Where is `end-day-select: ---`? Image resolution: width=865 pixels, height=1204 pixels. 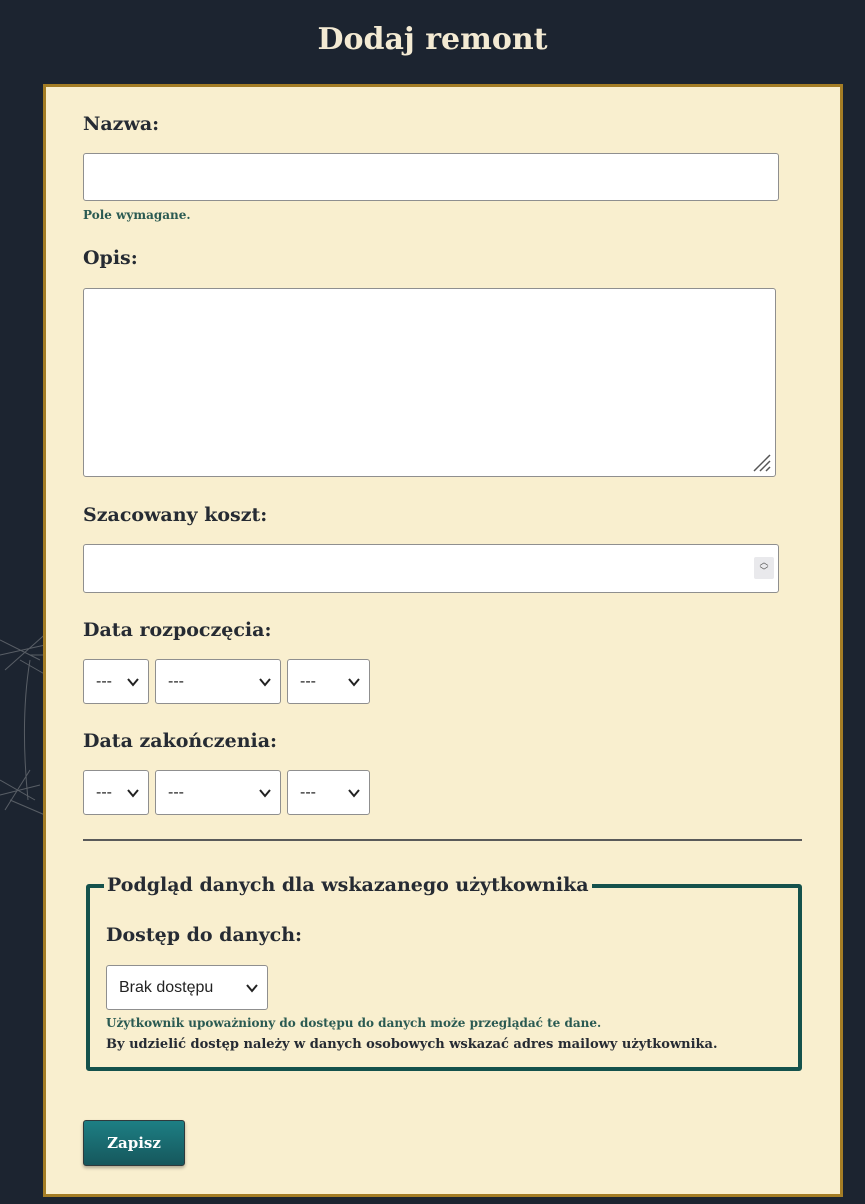
end-day-select: --- is located at coordinates (116, 792).